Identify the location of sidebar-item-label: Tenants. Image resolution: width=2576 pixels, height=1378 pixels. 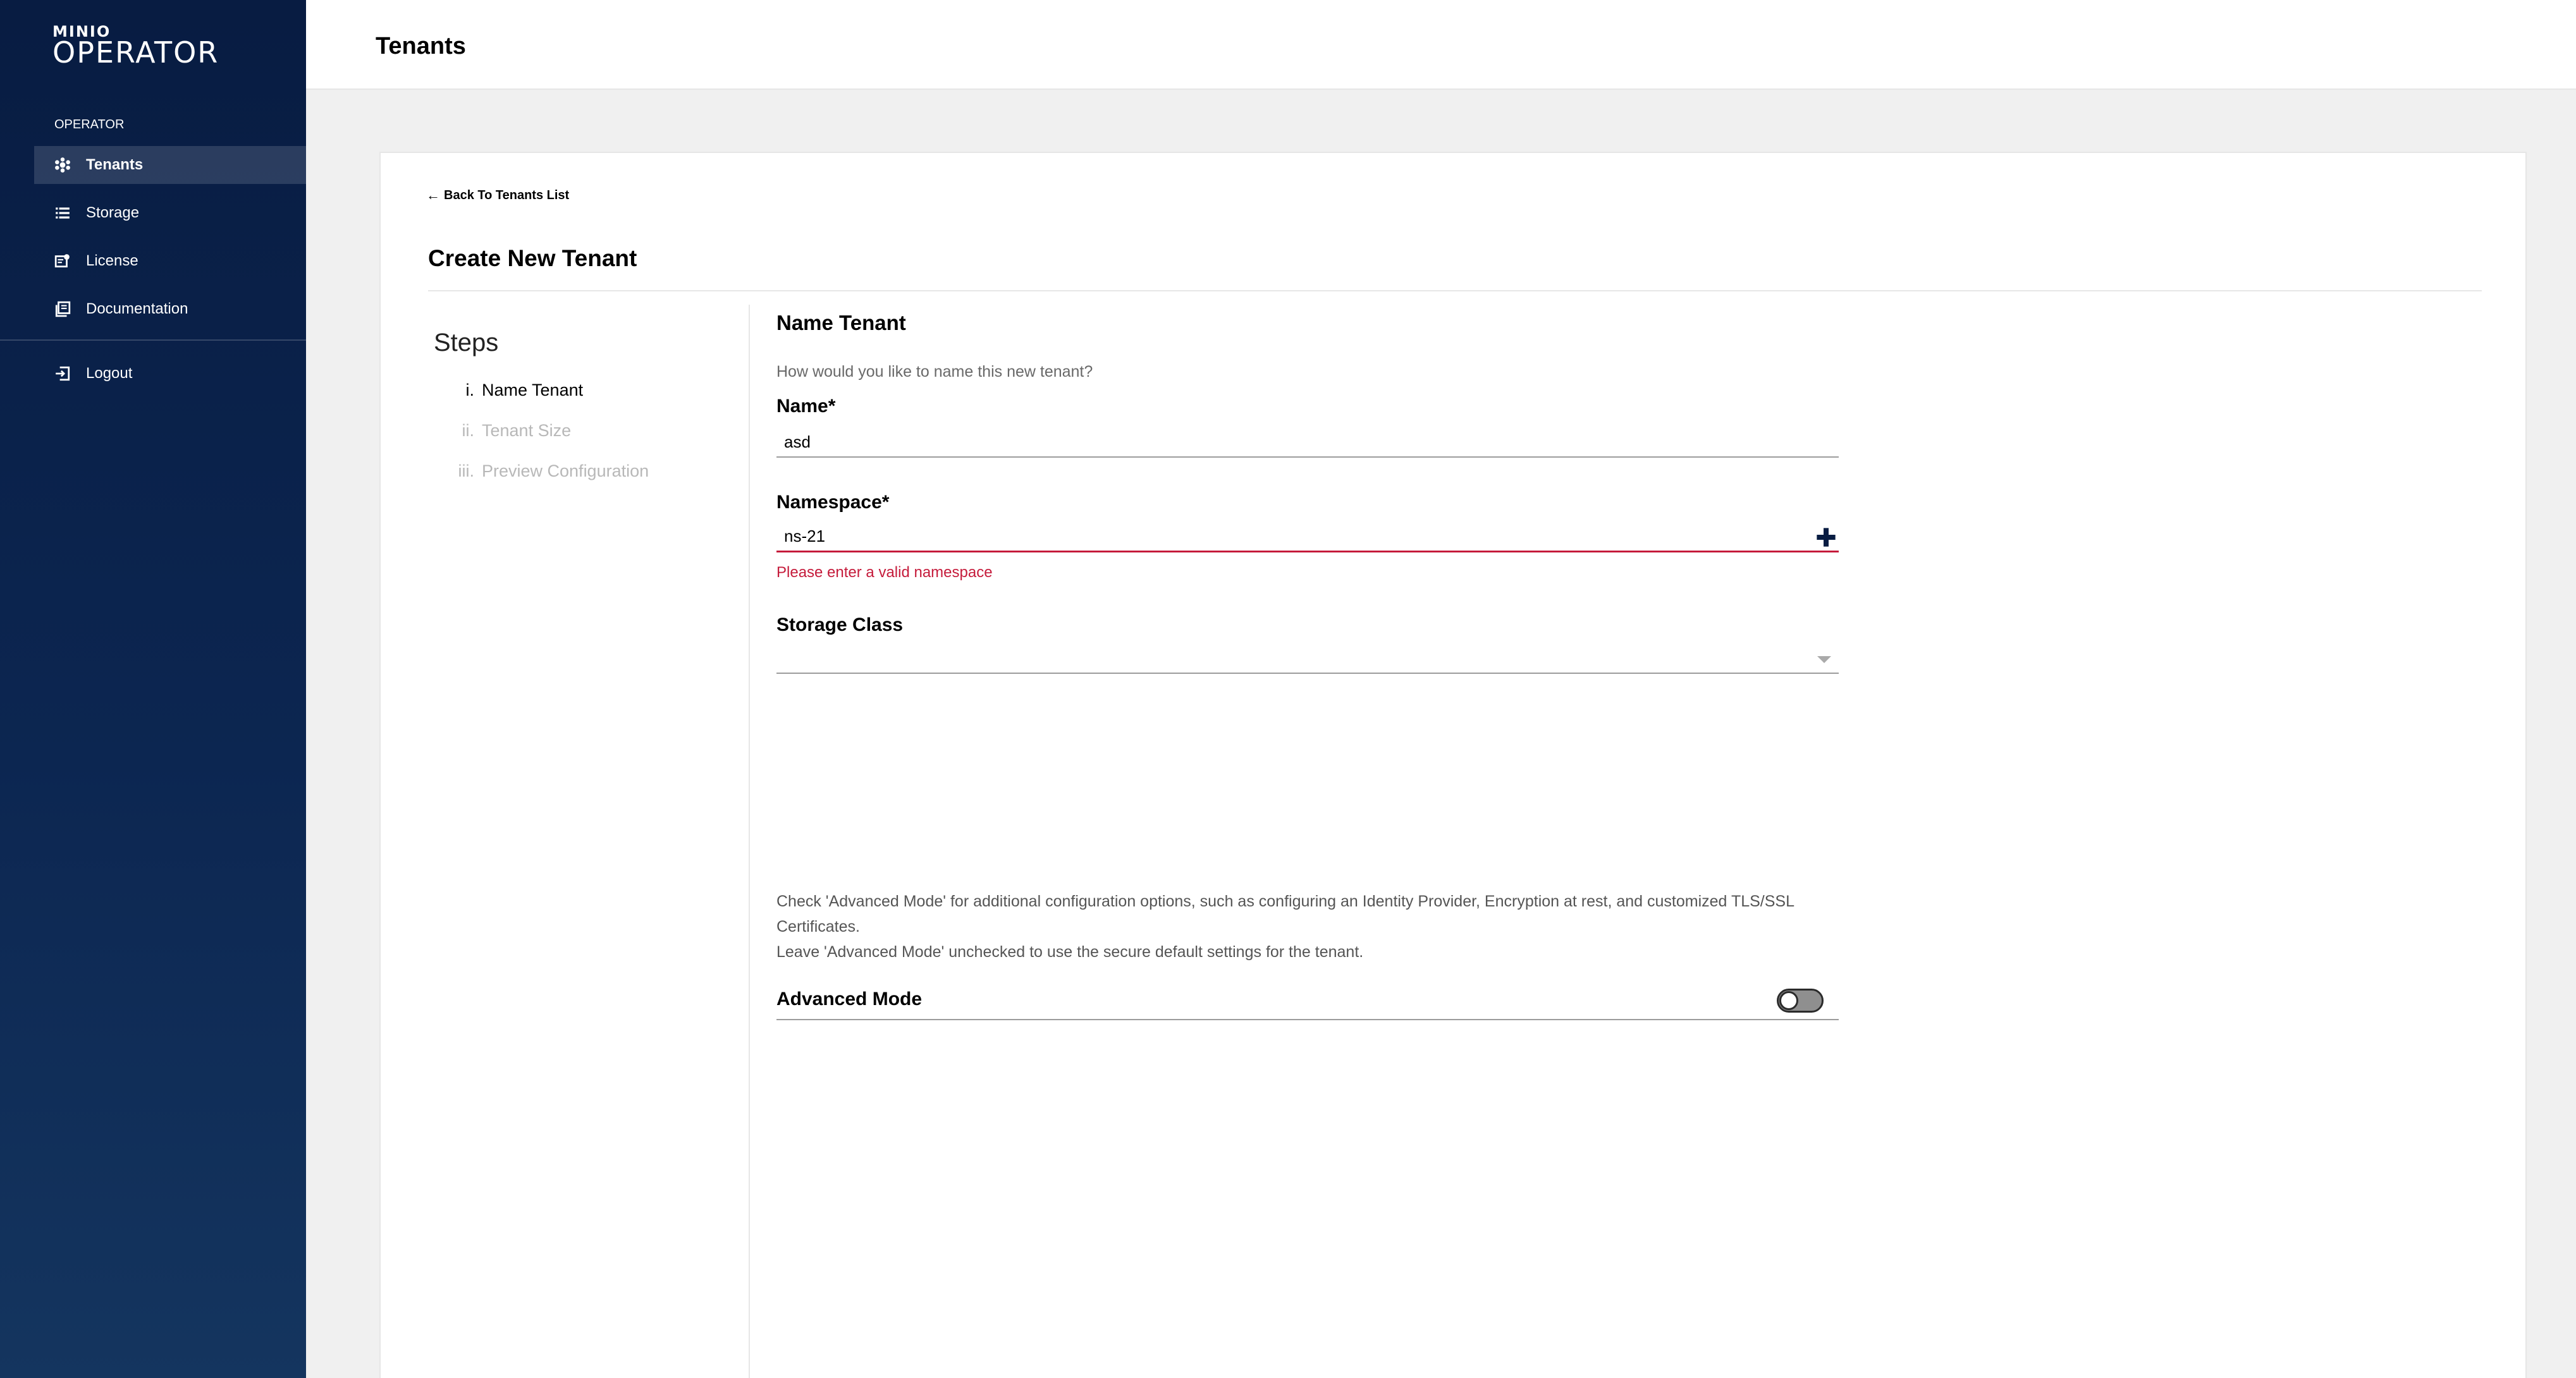
(115, 164).